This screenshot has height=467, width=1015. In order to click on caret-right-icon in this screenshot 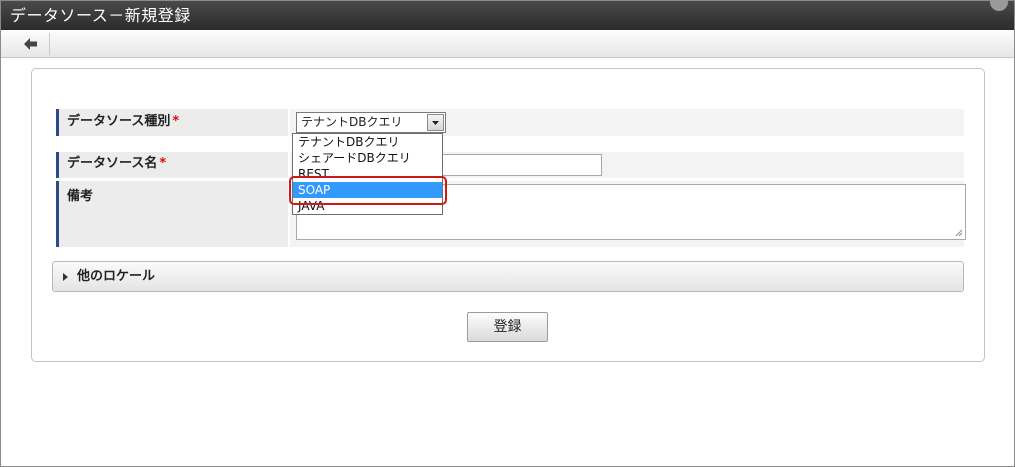, I will do `click(65, 277)`.